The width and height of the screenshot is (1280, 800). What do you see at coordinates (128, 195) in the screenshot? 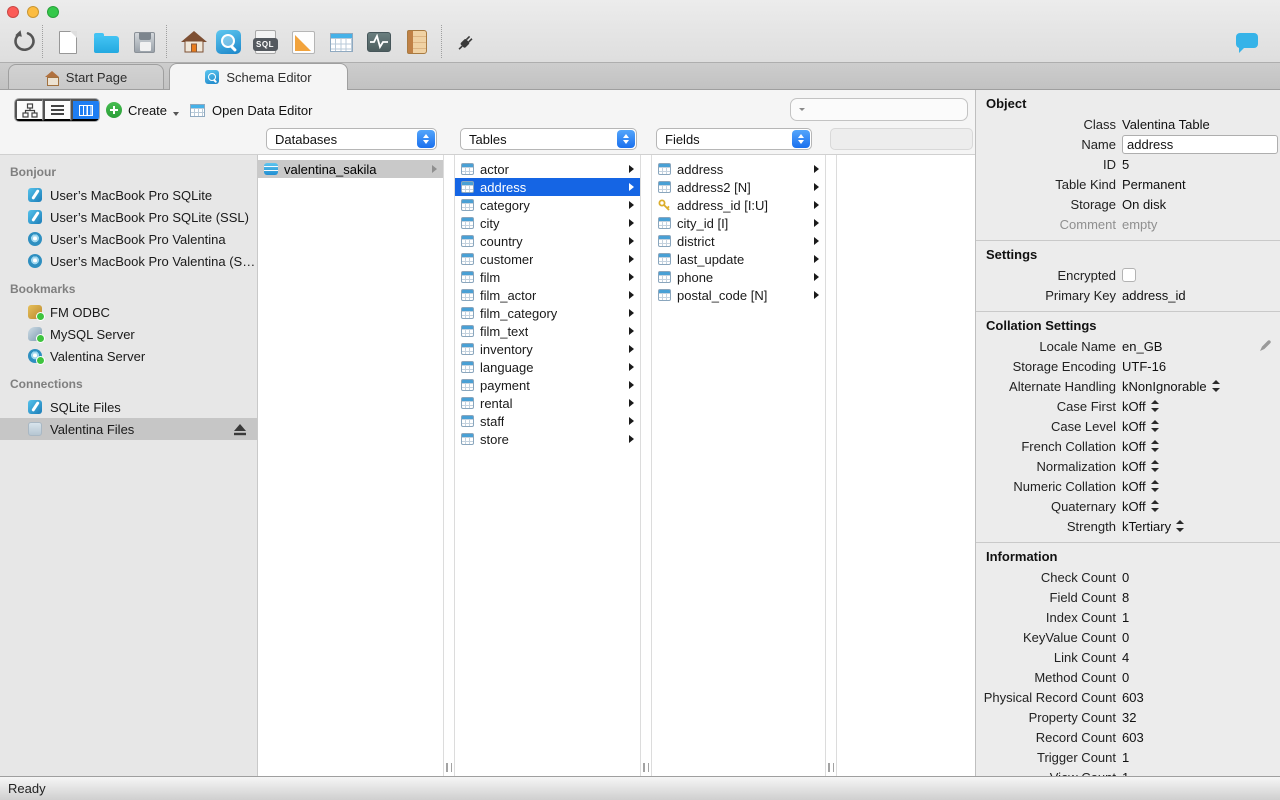
I see `sidebar-item: User’s MacBook Pro SQLite` at bounding box center [128, 195].